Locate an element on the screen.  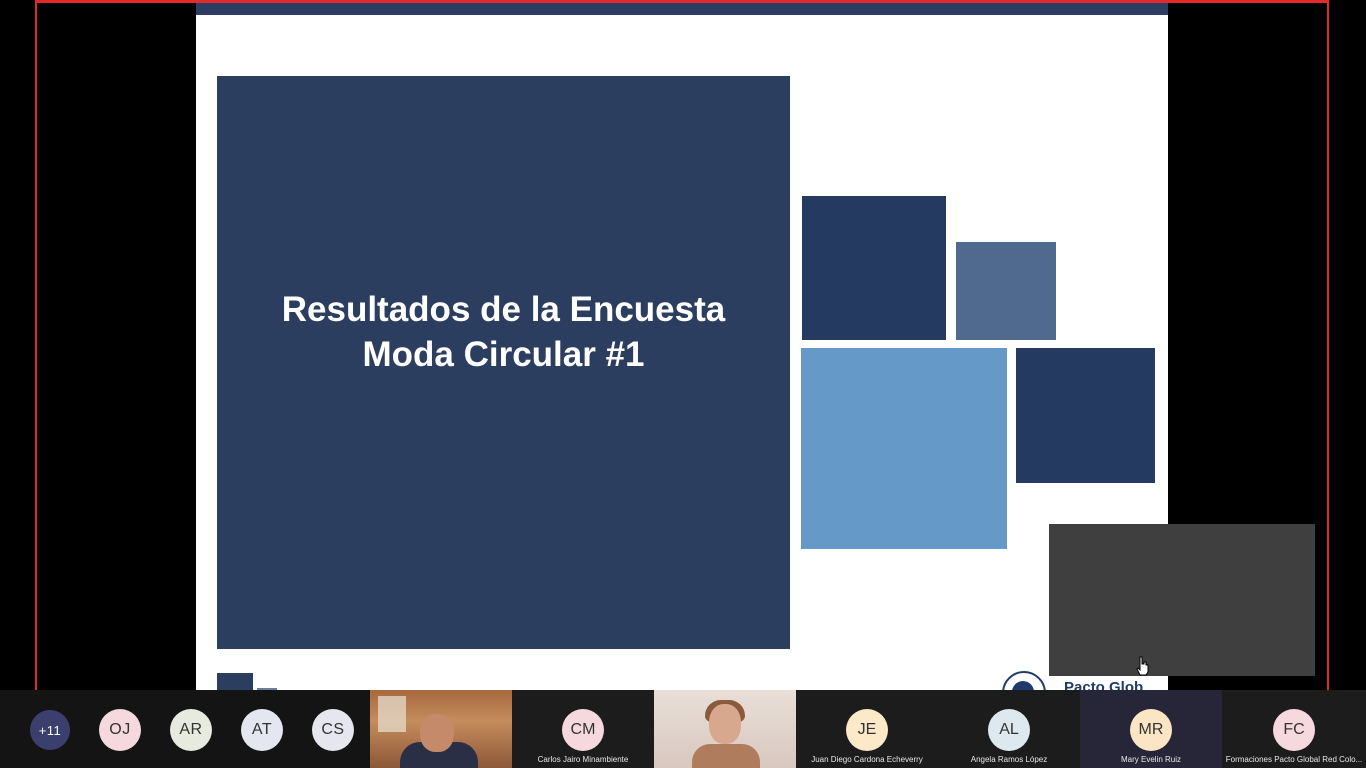
decorative-square-mid is located at coordinates (1006, 291).